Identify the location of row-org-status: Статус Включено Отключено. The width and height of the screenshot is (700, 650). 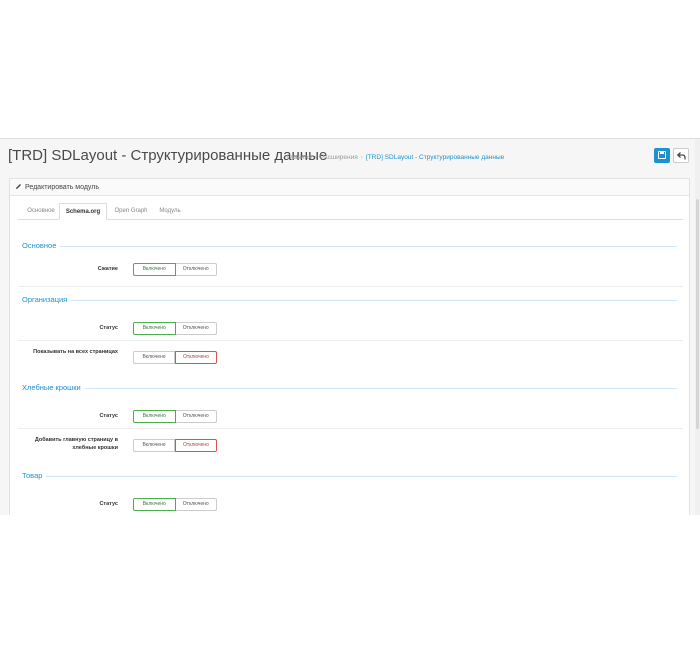
(350, 328).